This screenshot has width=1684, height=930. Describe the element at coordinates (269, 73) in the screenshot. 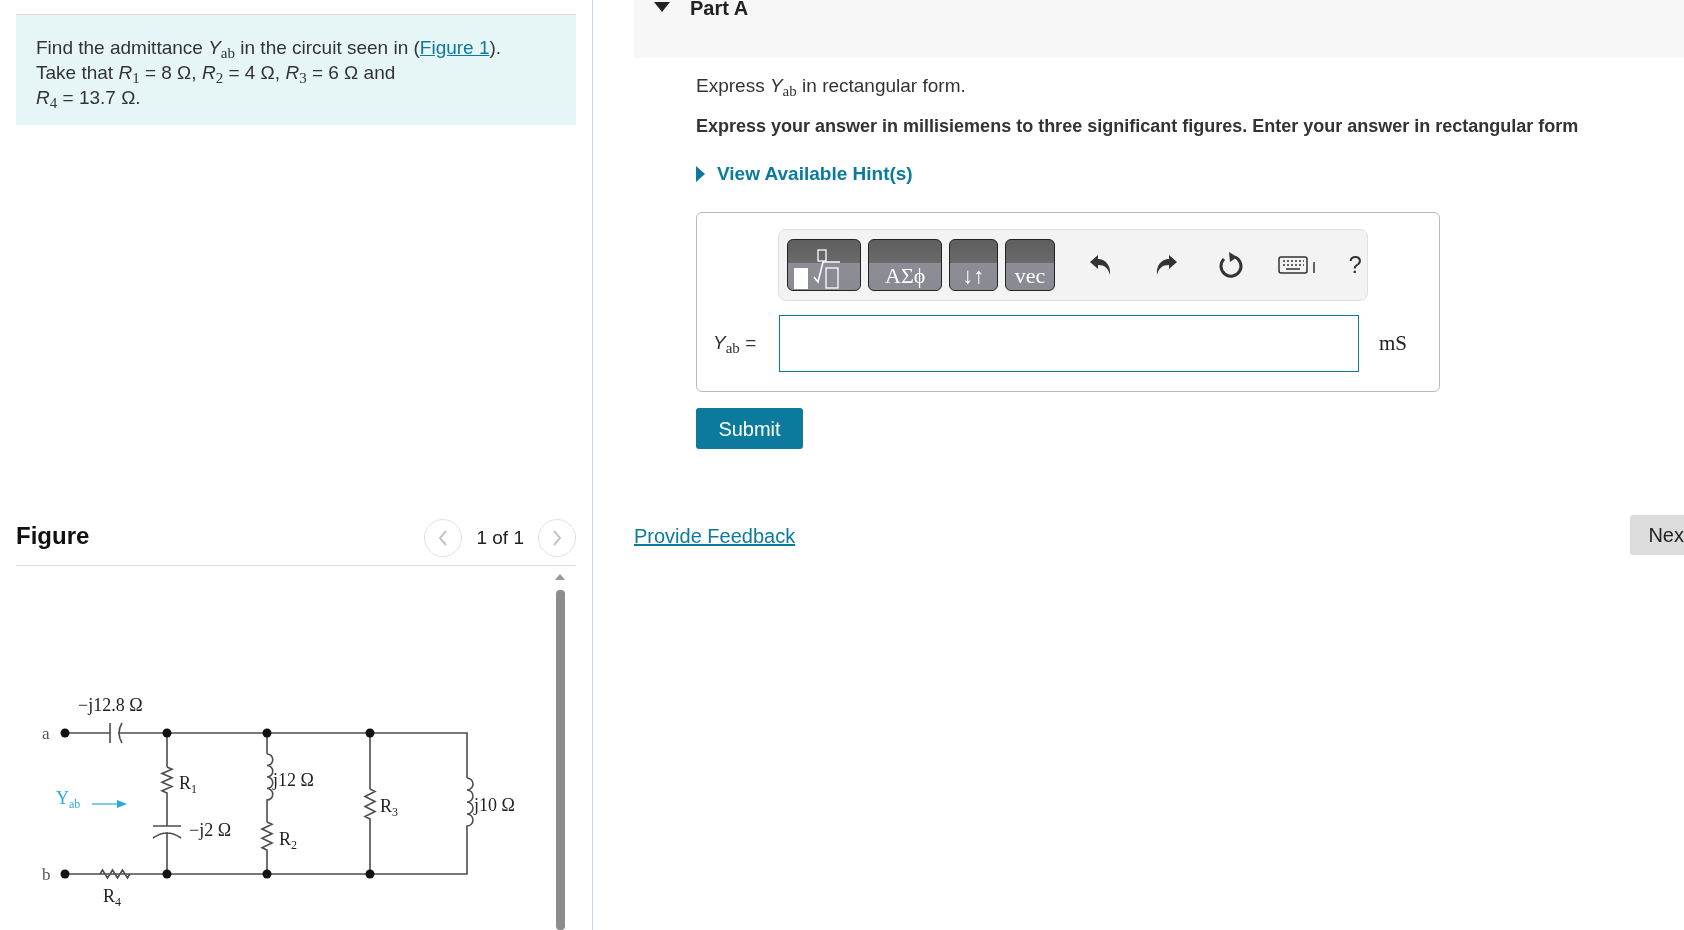

I see `problem-text: Find the admittance Y$_{ab}$ in the circuit seen in (Figure 1). Take that R$_{1}$ = 8 Ω, R$_{2}$ = 4 Ω, R$_{3}$ = 6 Ω and R$_{4}$ = 13.7 Ω.` at that location.